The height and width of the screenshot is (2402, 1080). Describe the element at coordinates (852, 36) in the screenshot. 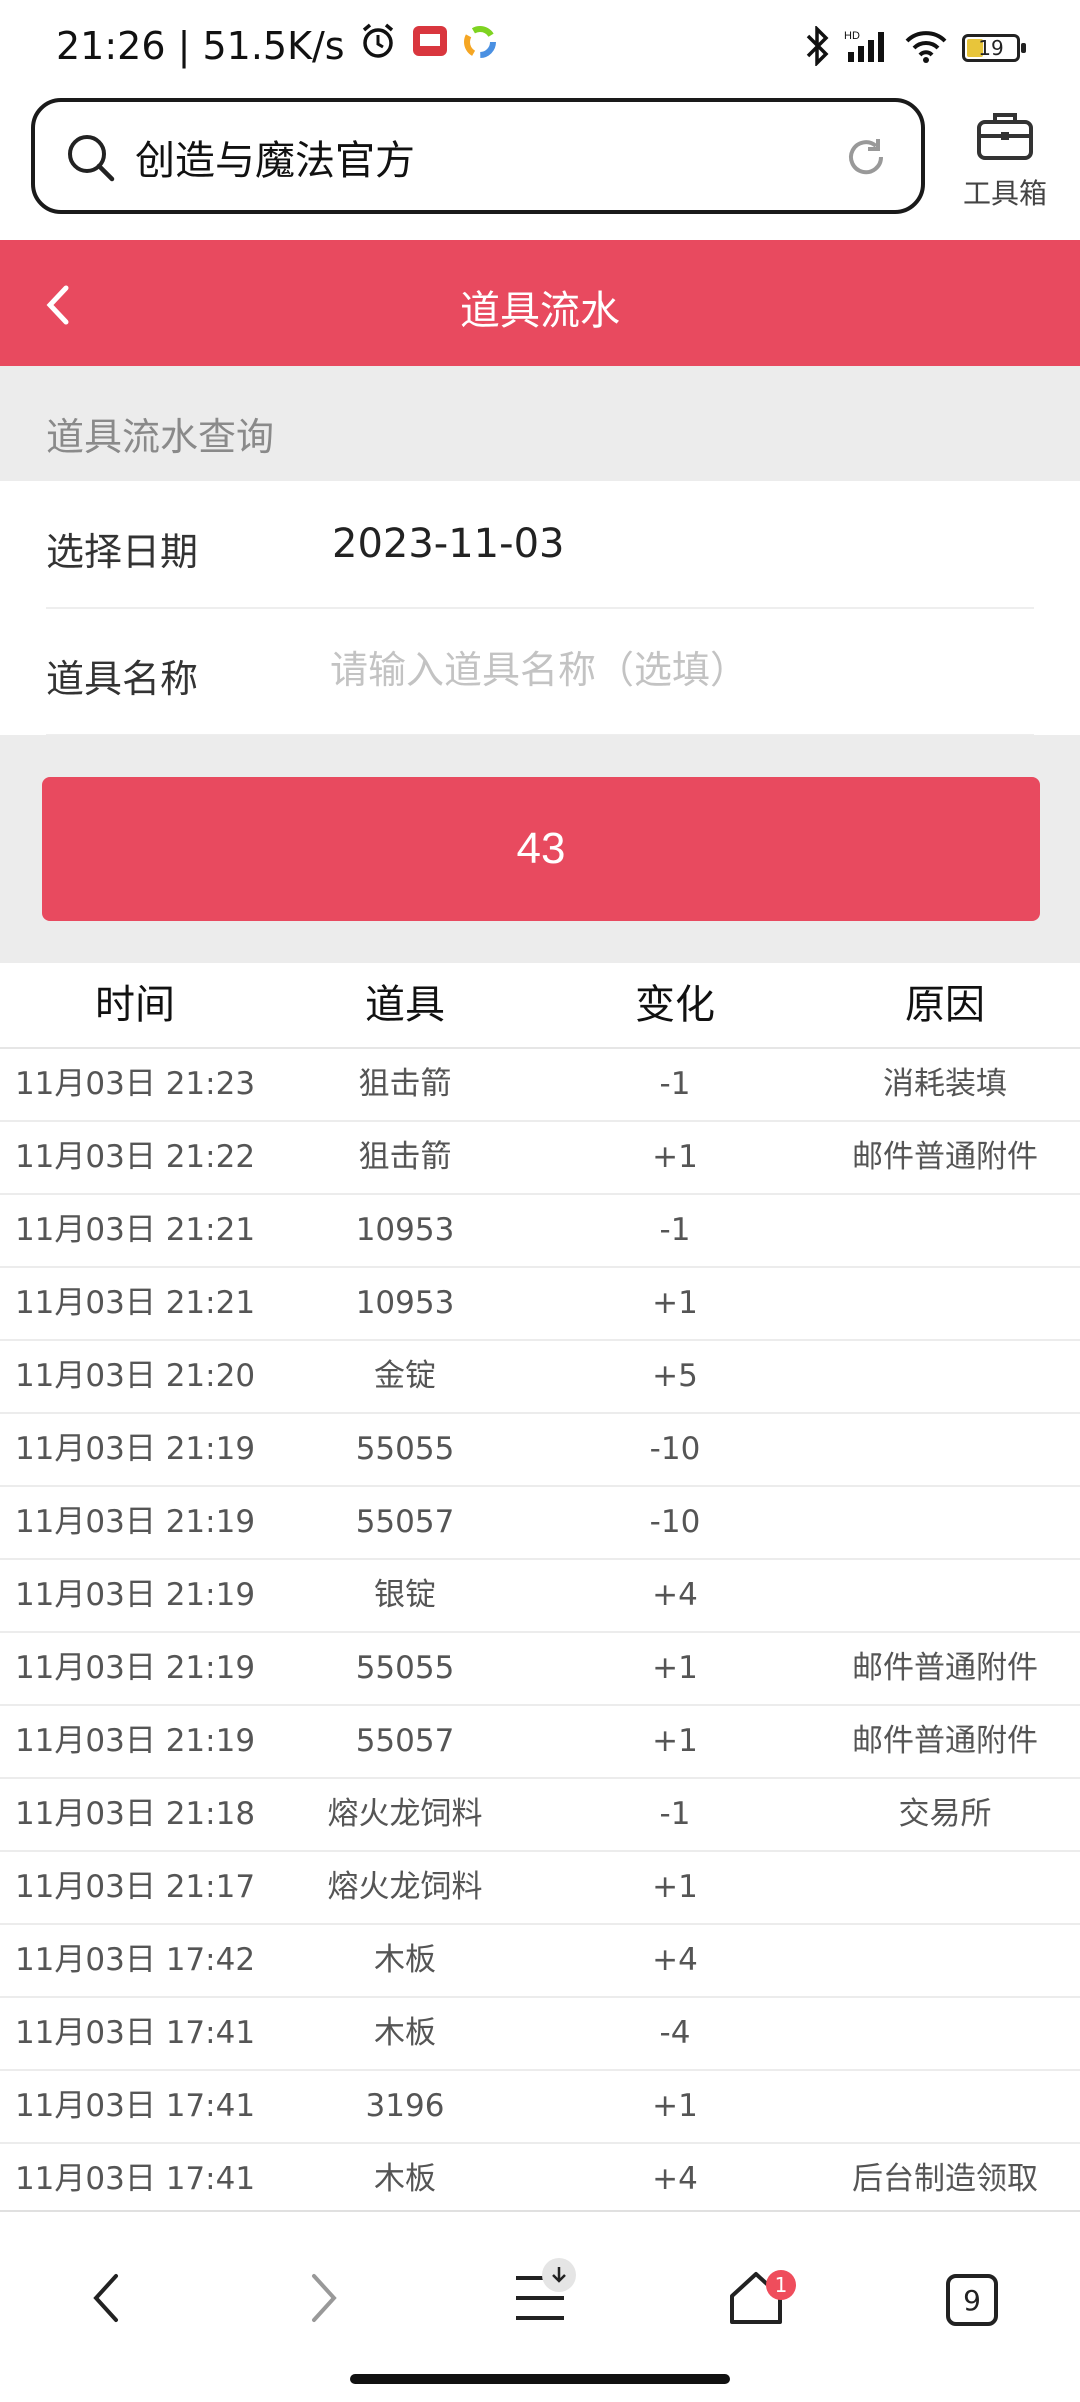

I see `svg-text: HD` at that location.